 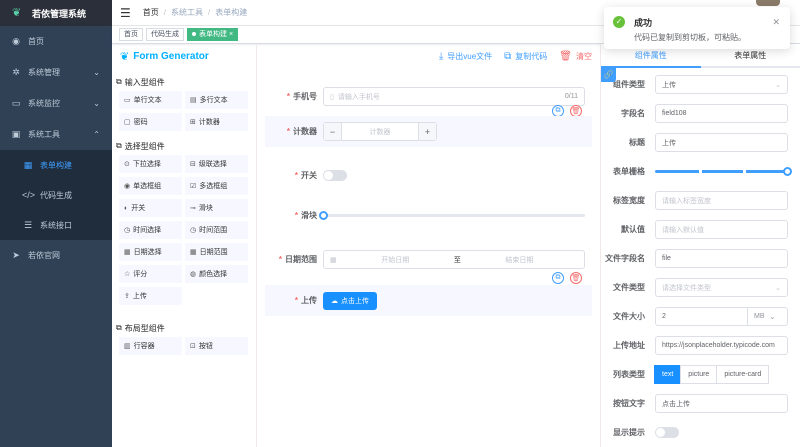 What do you see at coordinates (629, 374) in the screenshot?
I see `prop-label: 列表类型` at bounding box center [629, 374].